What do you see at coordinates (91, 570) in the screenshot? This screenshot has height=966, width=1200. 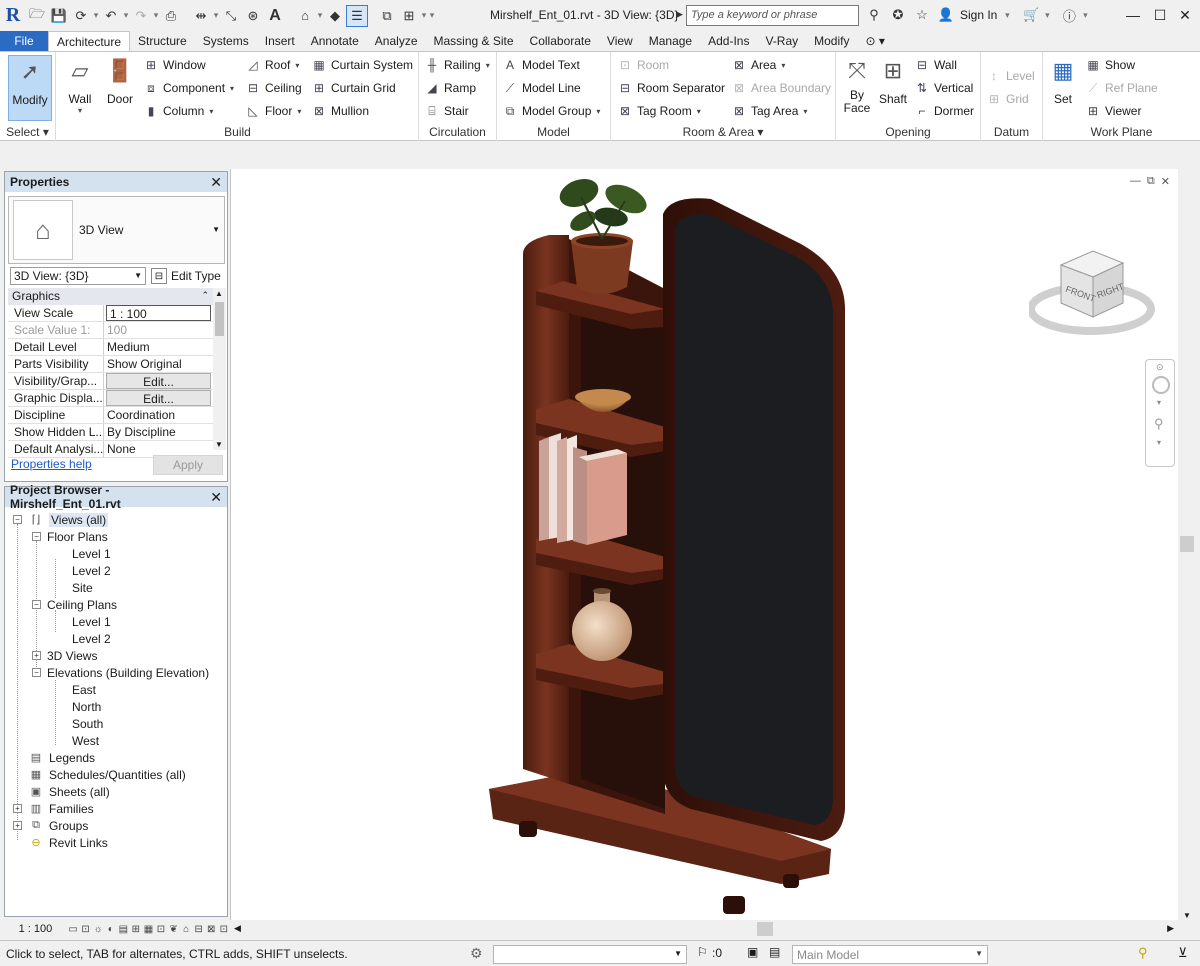 I see `tree-node: Level 2` at bounding box center [91, 570].